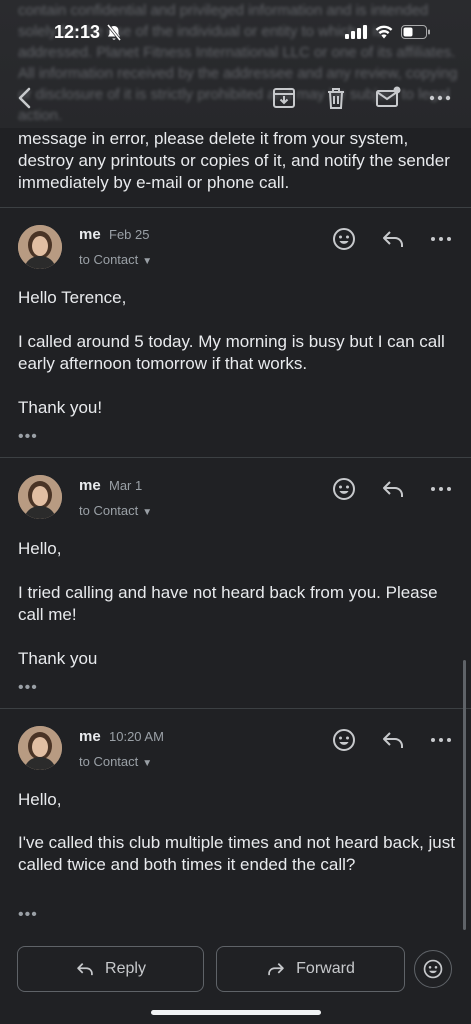 This screenshot has width=471, height=1024. Describe the element at coordinates (136, 736) in the screenshot. I see `message-date: 10:20 AM` at that location.